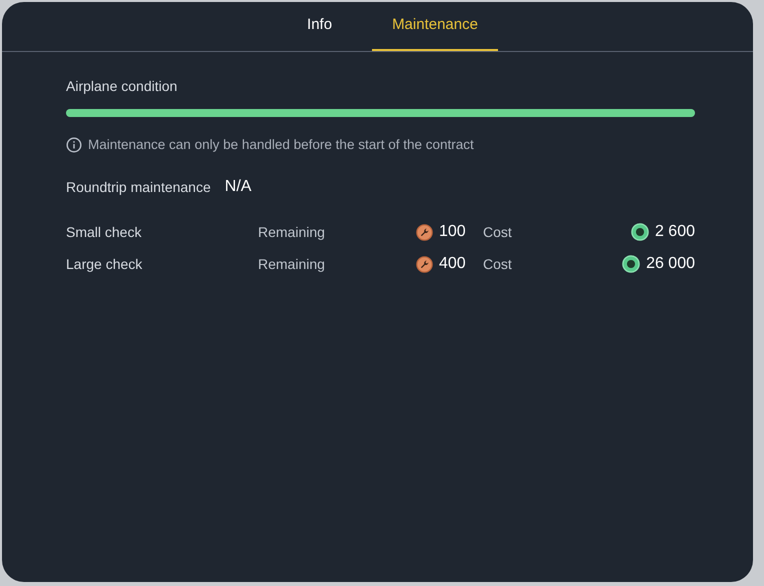 This screenshot has height=586, width=764. Describe the element at coordinates (238, 187) in the screenshot. I see `roundtrip-value: N/A` at that location.